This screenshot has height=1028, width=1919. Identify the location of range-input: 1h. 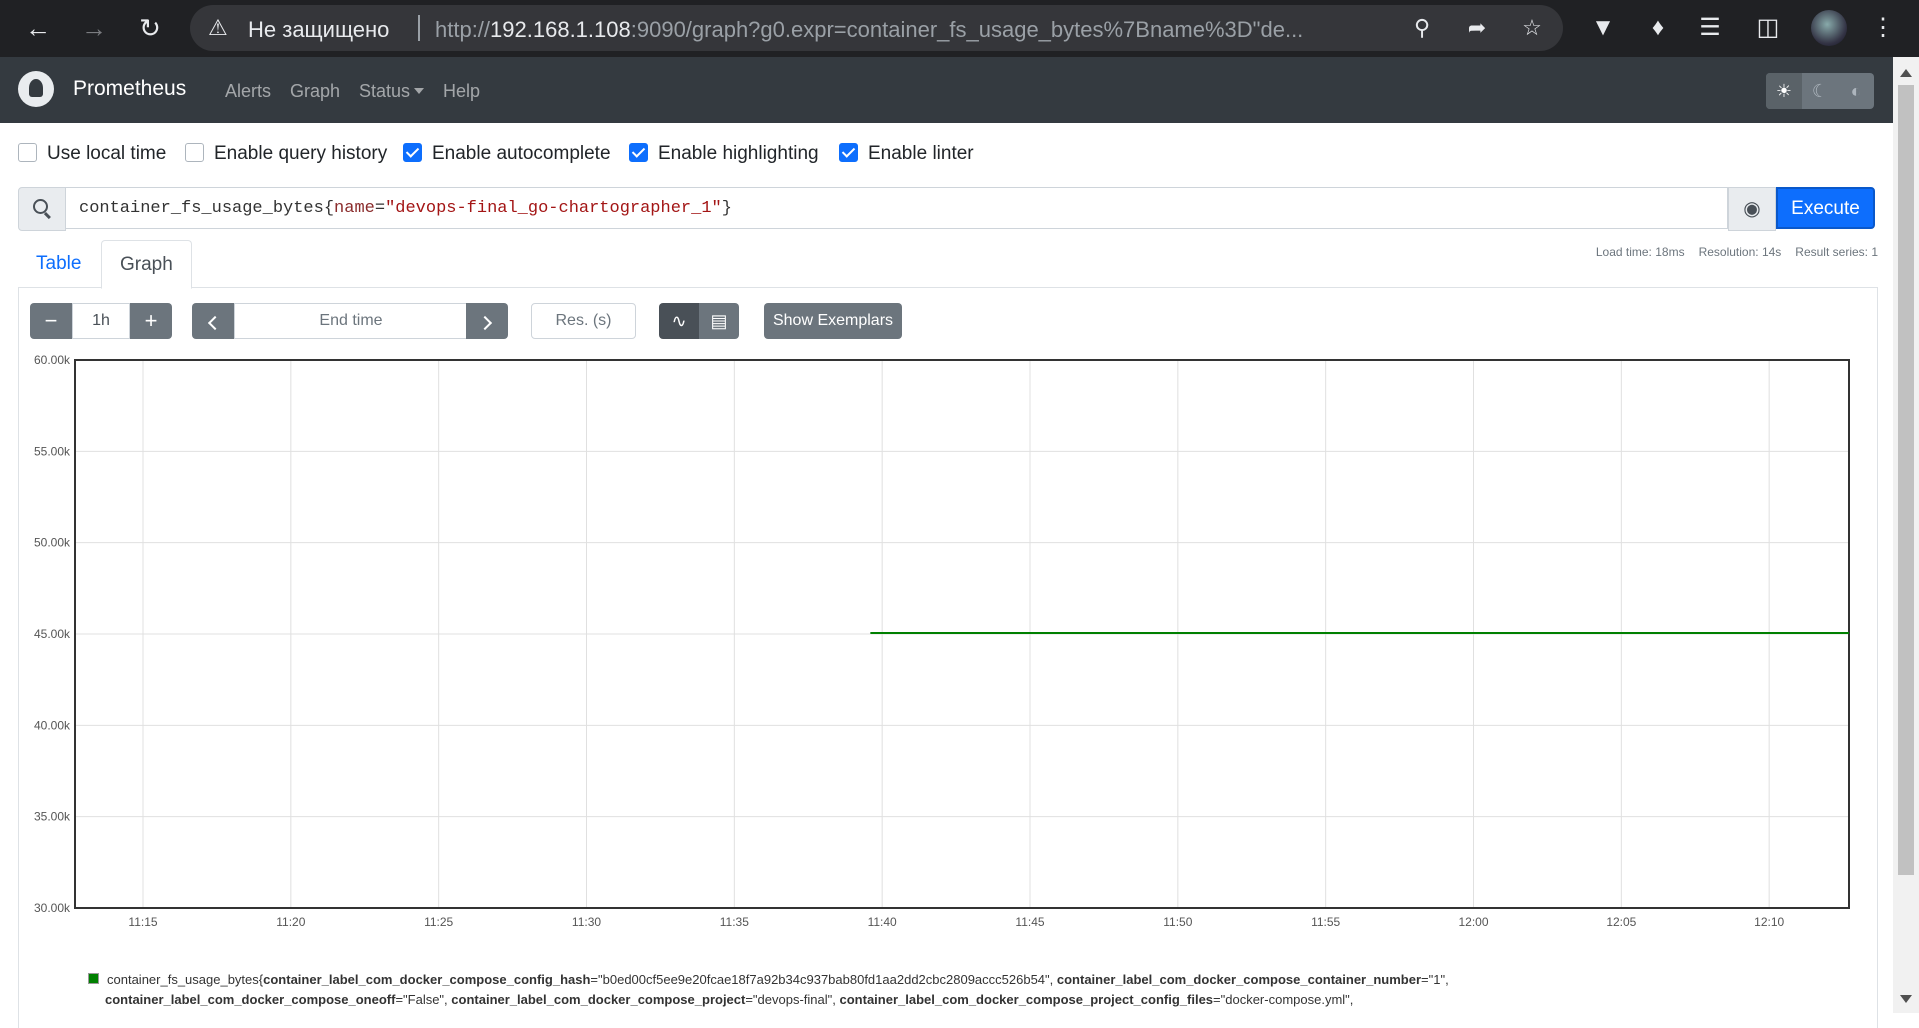
(101, 321).